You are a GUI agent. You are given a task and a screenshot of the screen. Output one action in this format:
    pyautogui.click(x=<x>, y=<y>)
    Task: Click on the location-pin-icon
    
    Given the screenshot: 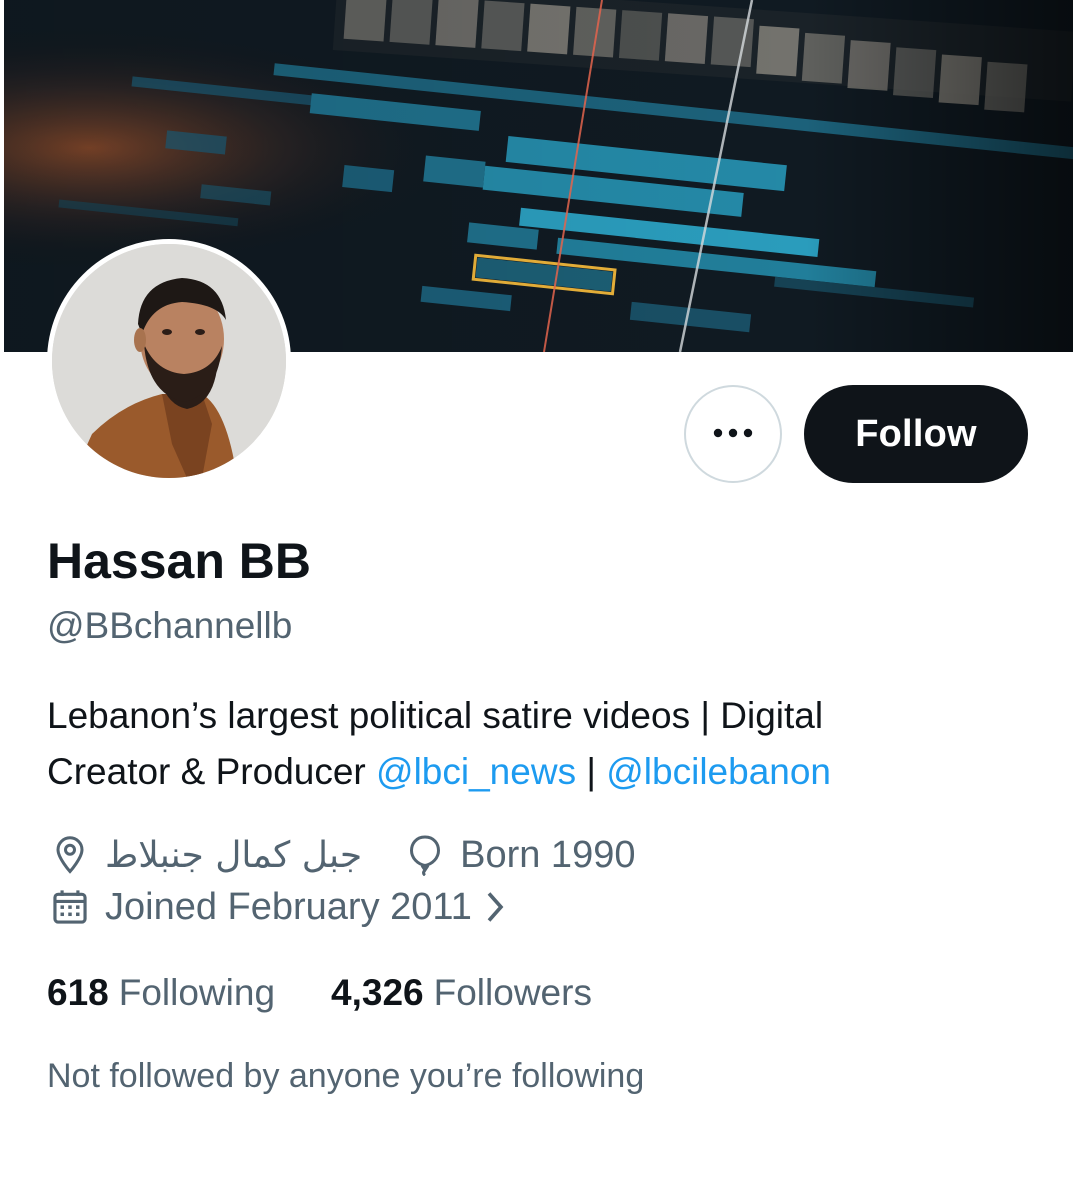 What is the action you would take?
    pyautogui.click(x=70, y=855)
    